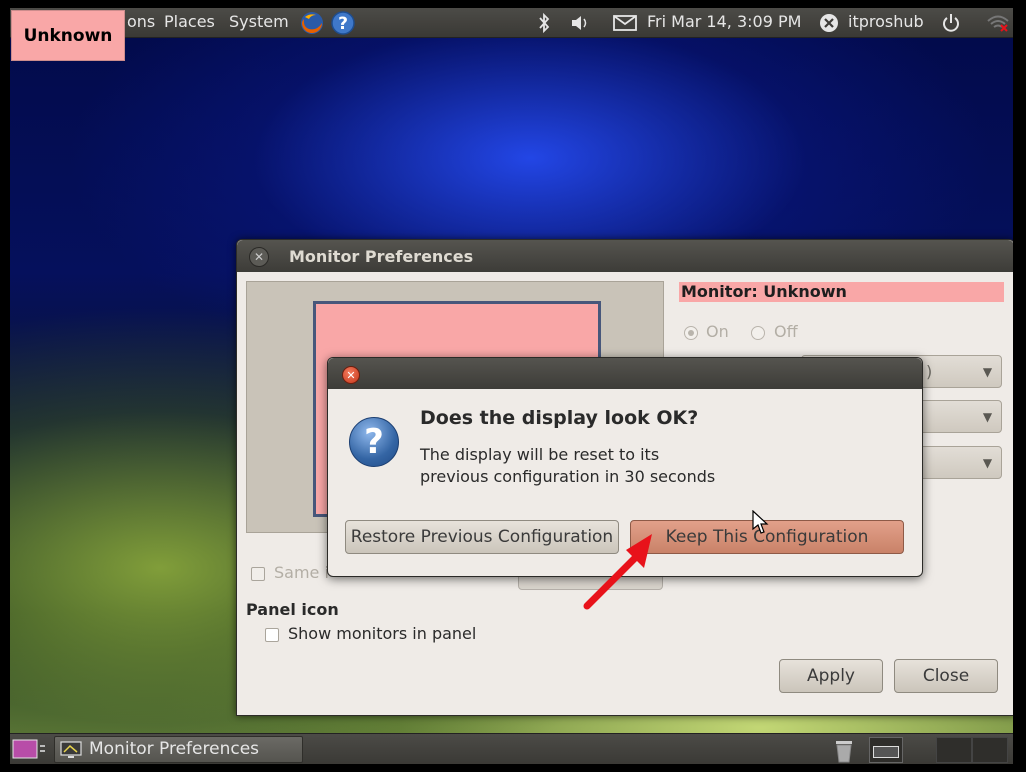 Image resolution: width=1026 pixels, height=772 pixels. Describe the element at coordinates (829, 23) in the screenshot. I see `user-status-icon` at that location.